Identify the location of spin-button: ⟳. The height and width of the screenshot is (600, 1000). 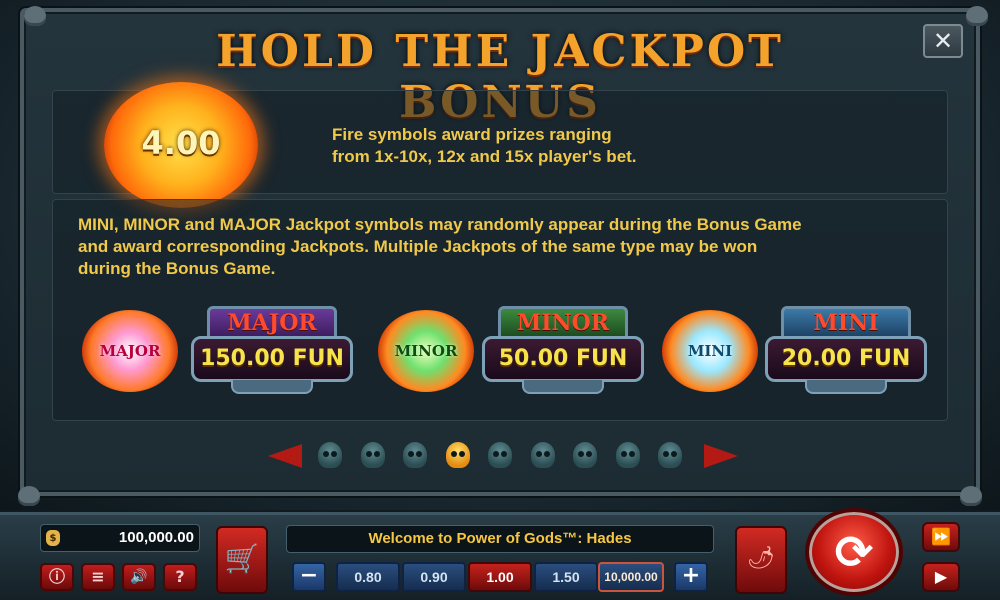
(854, 552).